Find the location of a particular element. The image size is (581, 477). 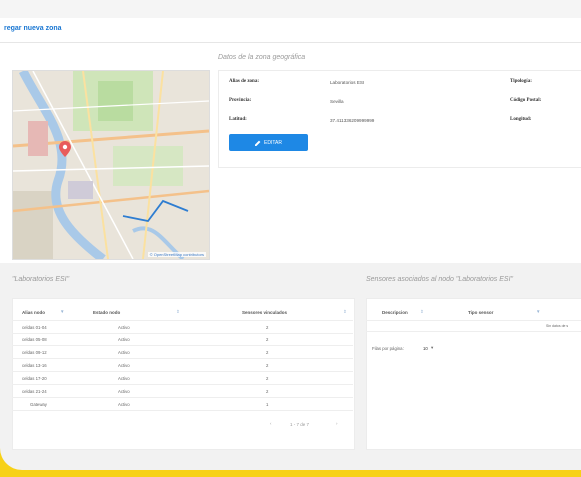

sensors-header-description: Descripcion is located at coordinates (395, 312).